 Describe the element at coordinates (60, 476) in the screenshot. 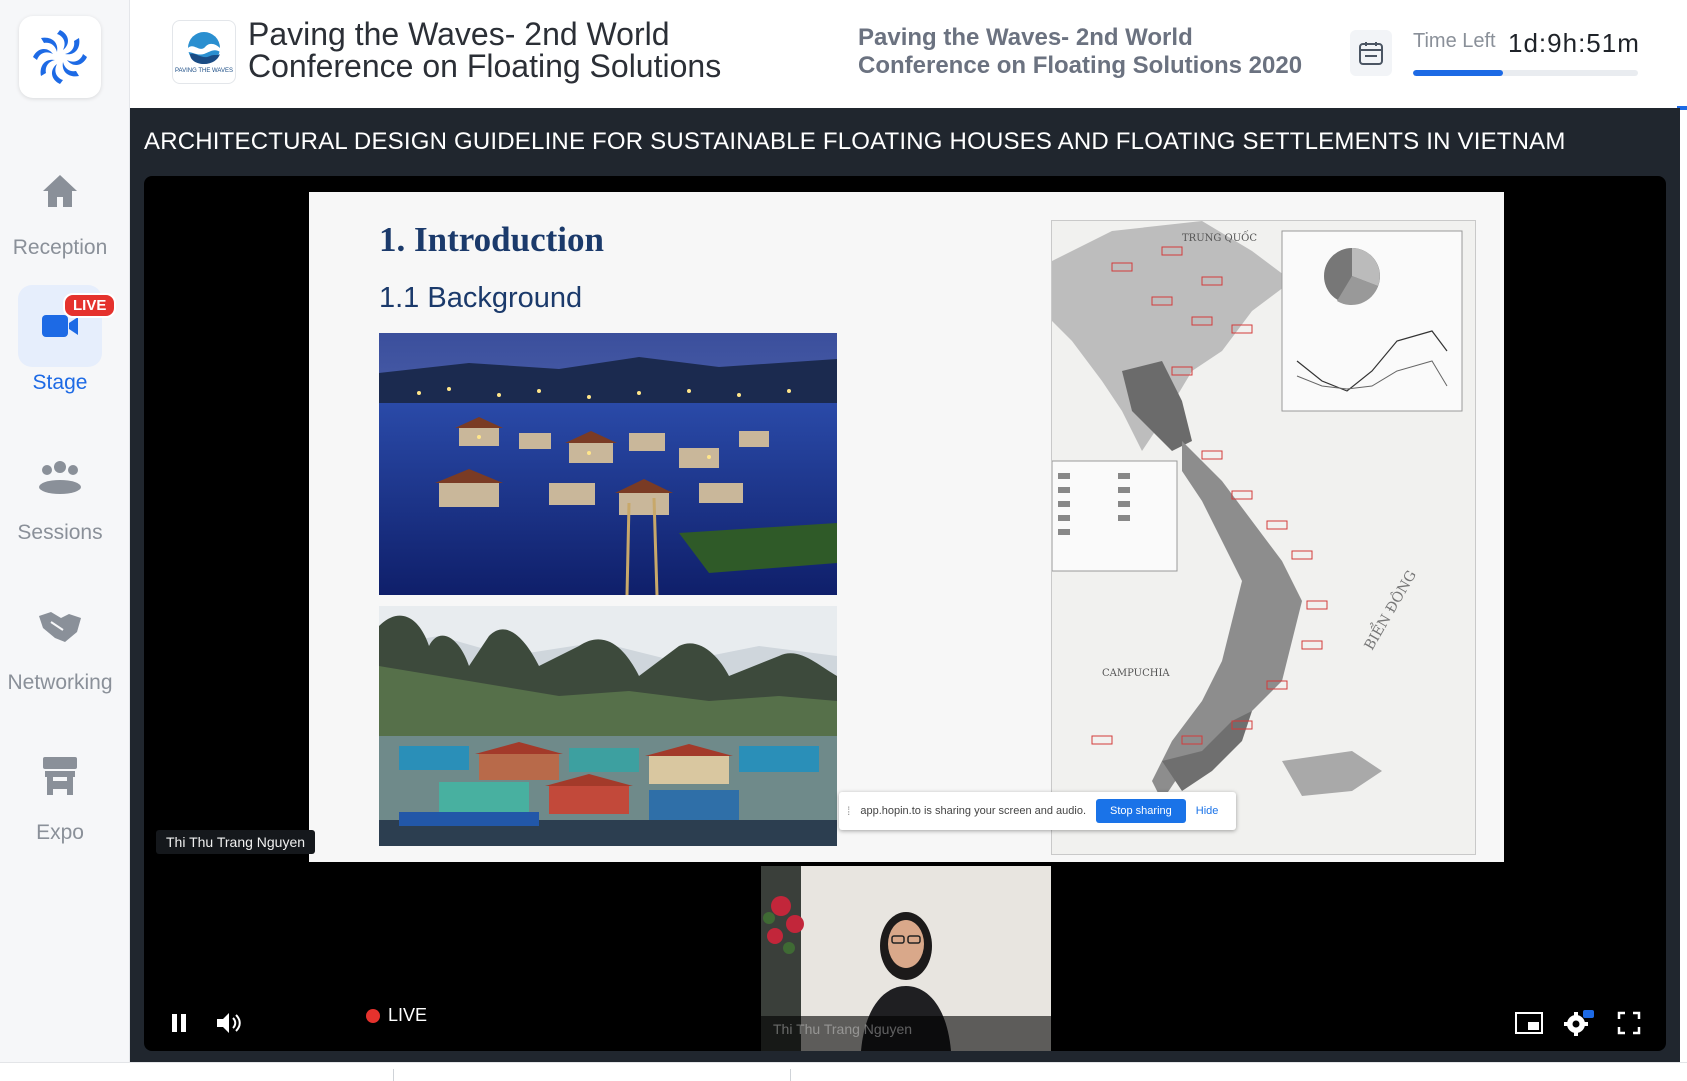

I see `people-icon` at that location.